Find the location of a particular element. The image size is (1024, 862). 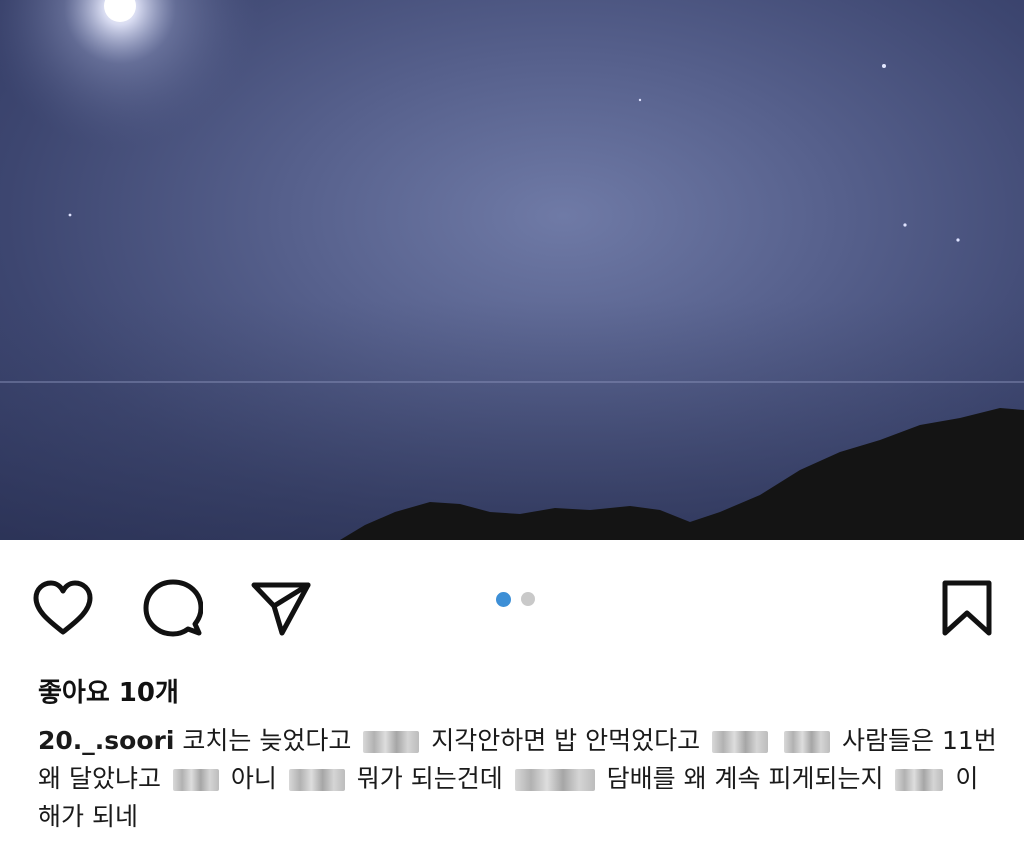

caption-text: 코치는 늦었다고 is located at coordinates (267, 740).